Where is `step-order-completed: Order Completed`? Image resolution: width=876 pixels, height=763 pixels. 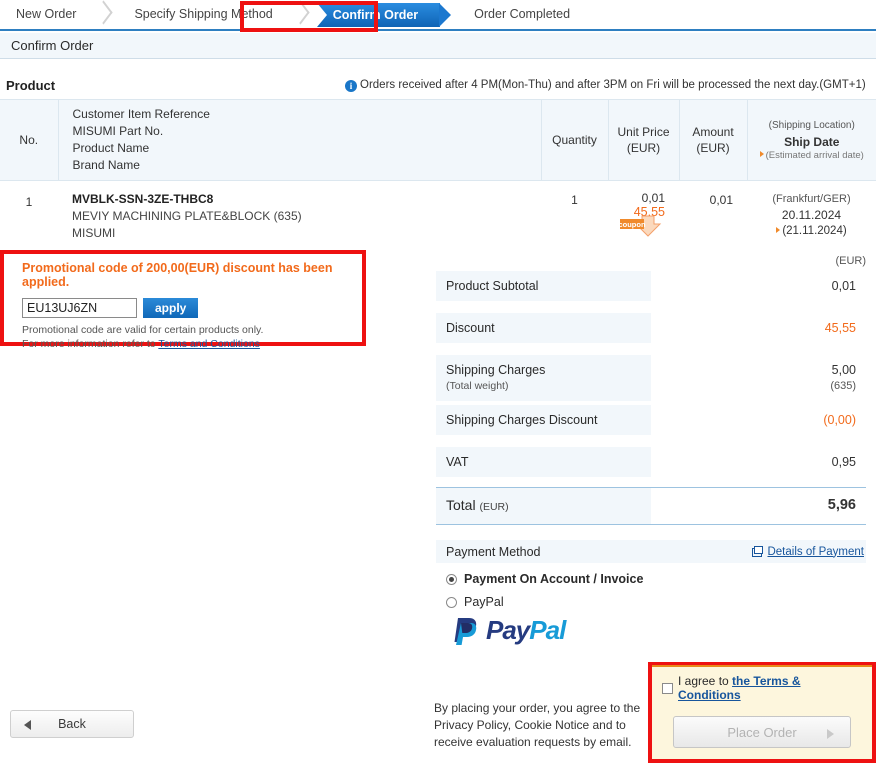 step-order-completed: Order Completed is located at coordinates (522, 14).